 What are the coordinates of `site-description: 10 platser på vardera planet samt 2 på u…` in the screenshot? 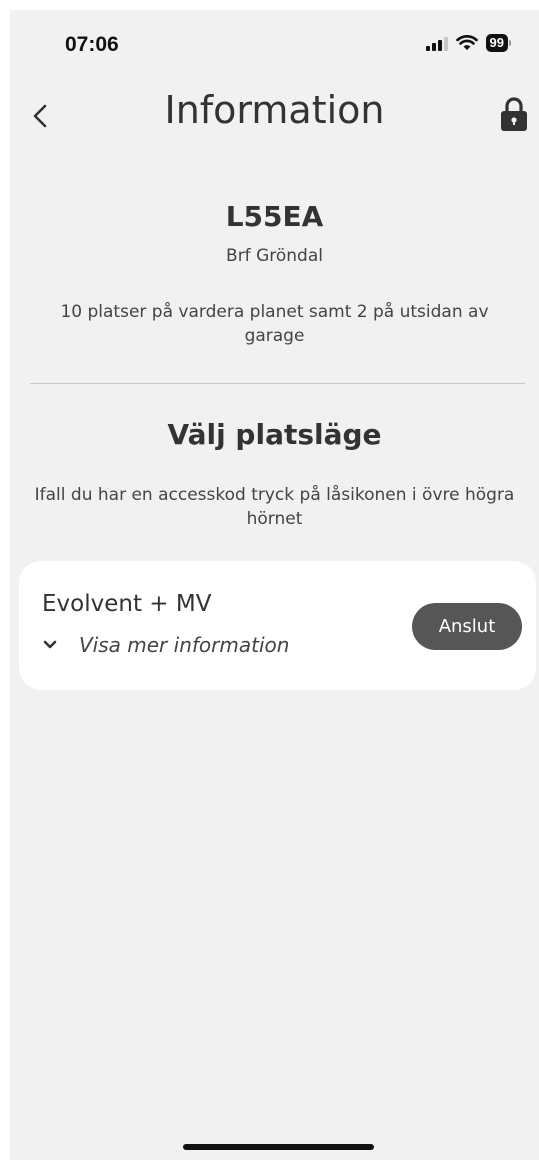 It's located at (274, 324).